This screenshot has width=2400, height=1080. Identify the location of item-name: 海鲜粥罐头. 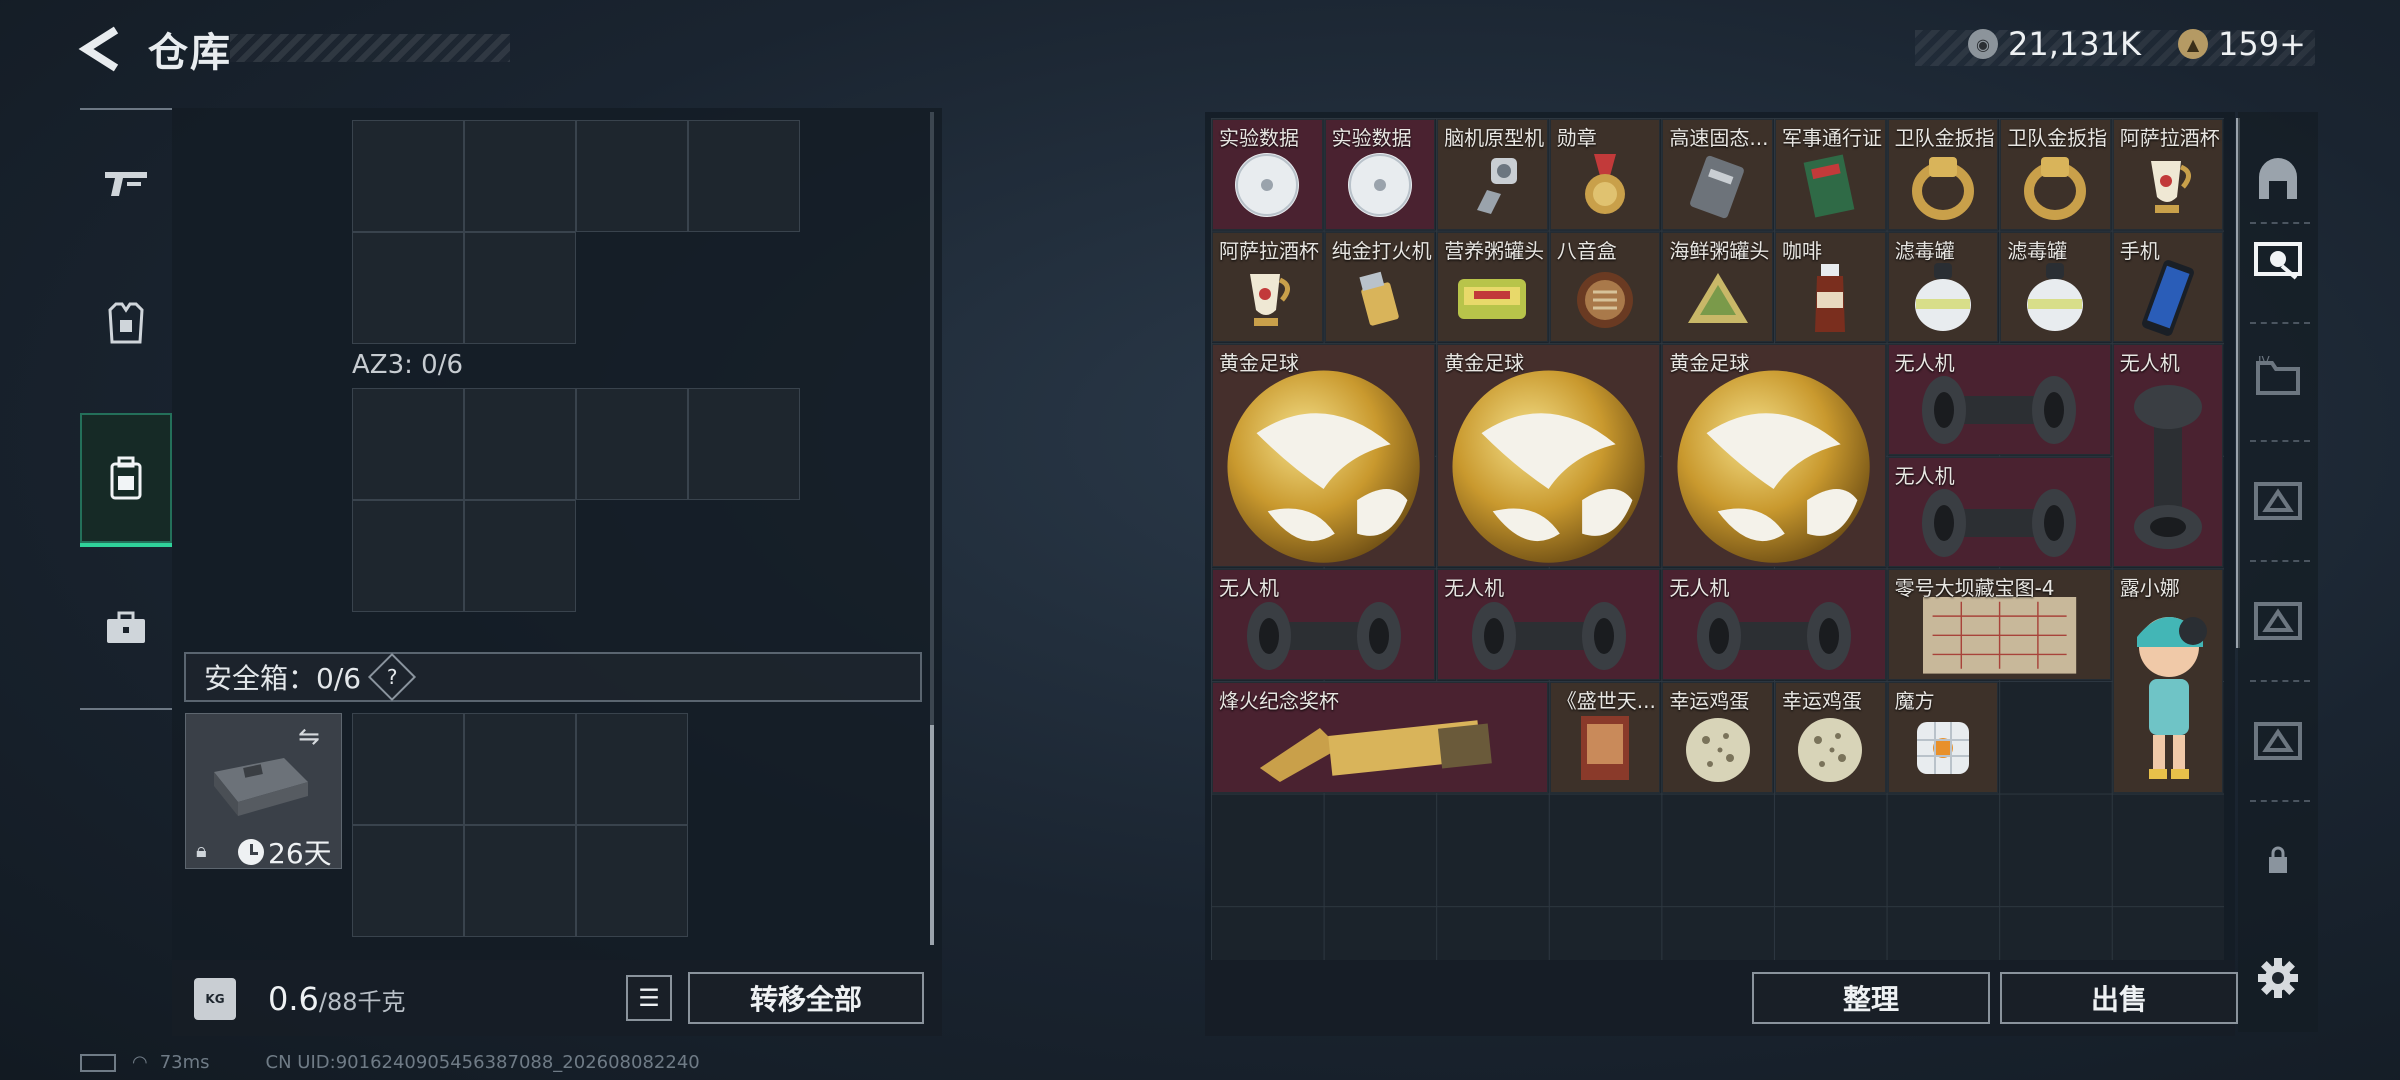
(1719, 250).